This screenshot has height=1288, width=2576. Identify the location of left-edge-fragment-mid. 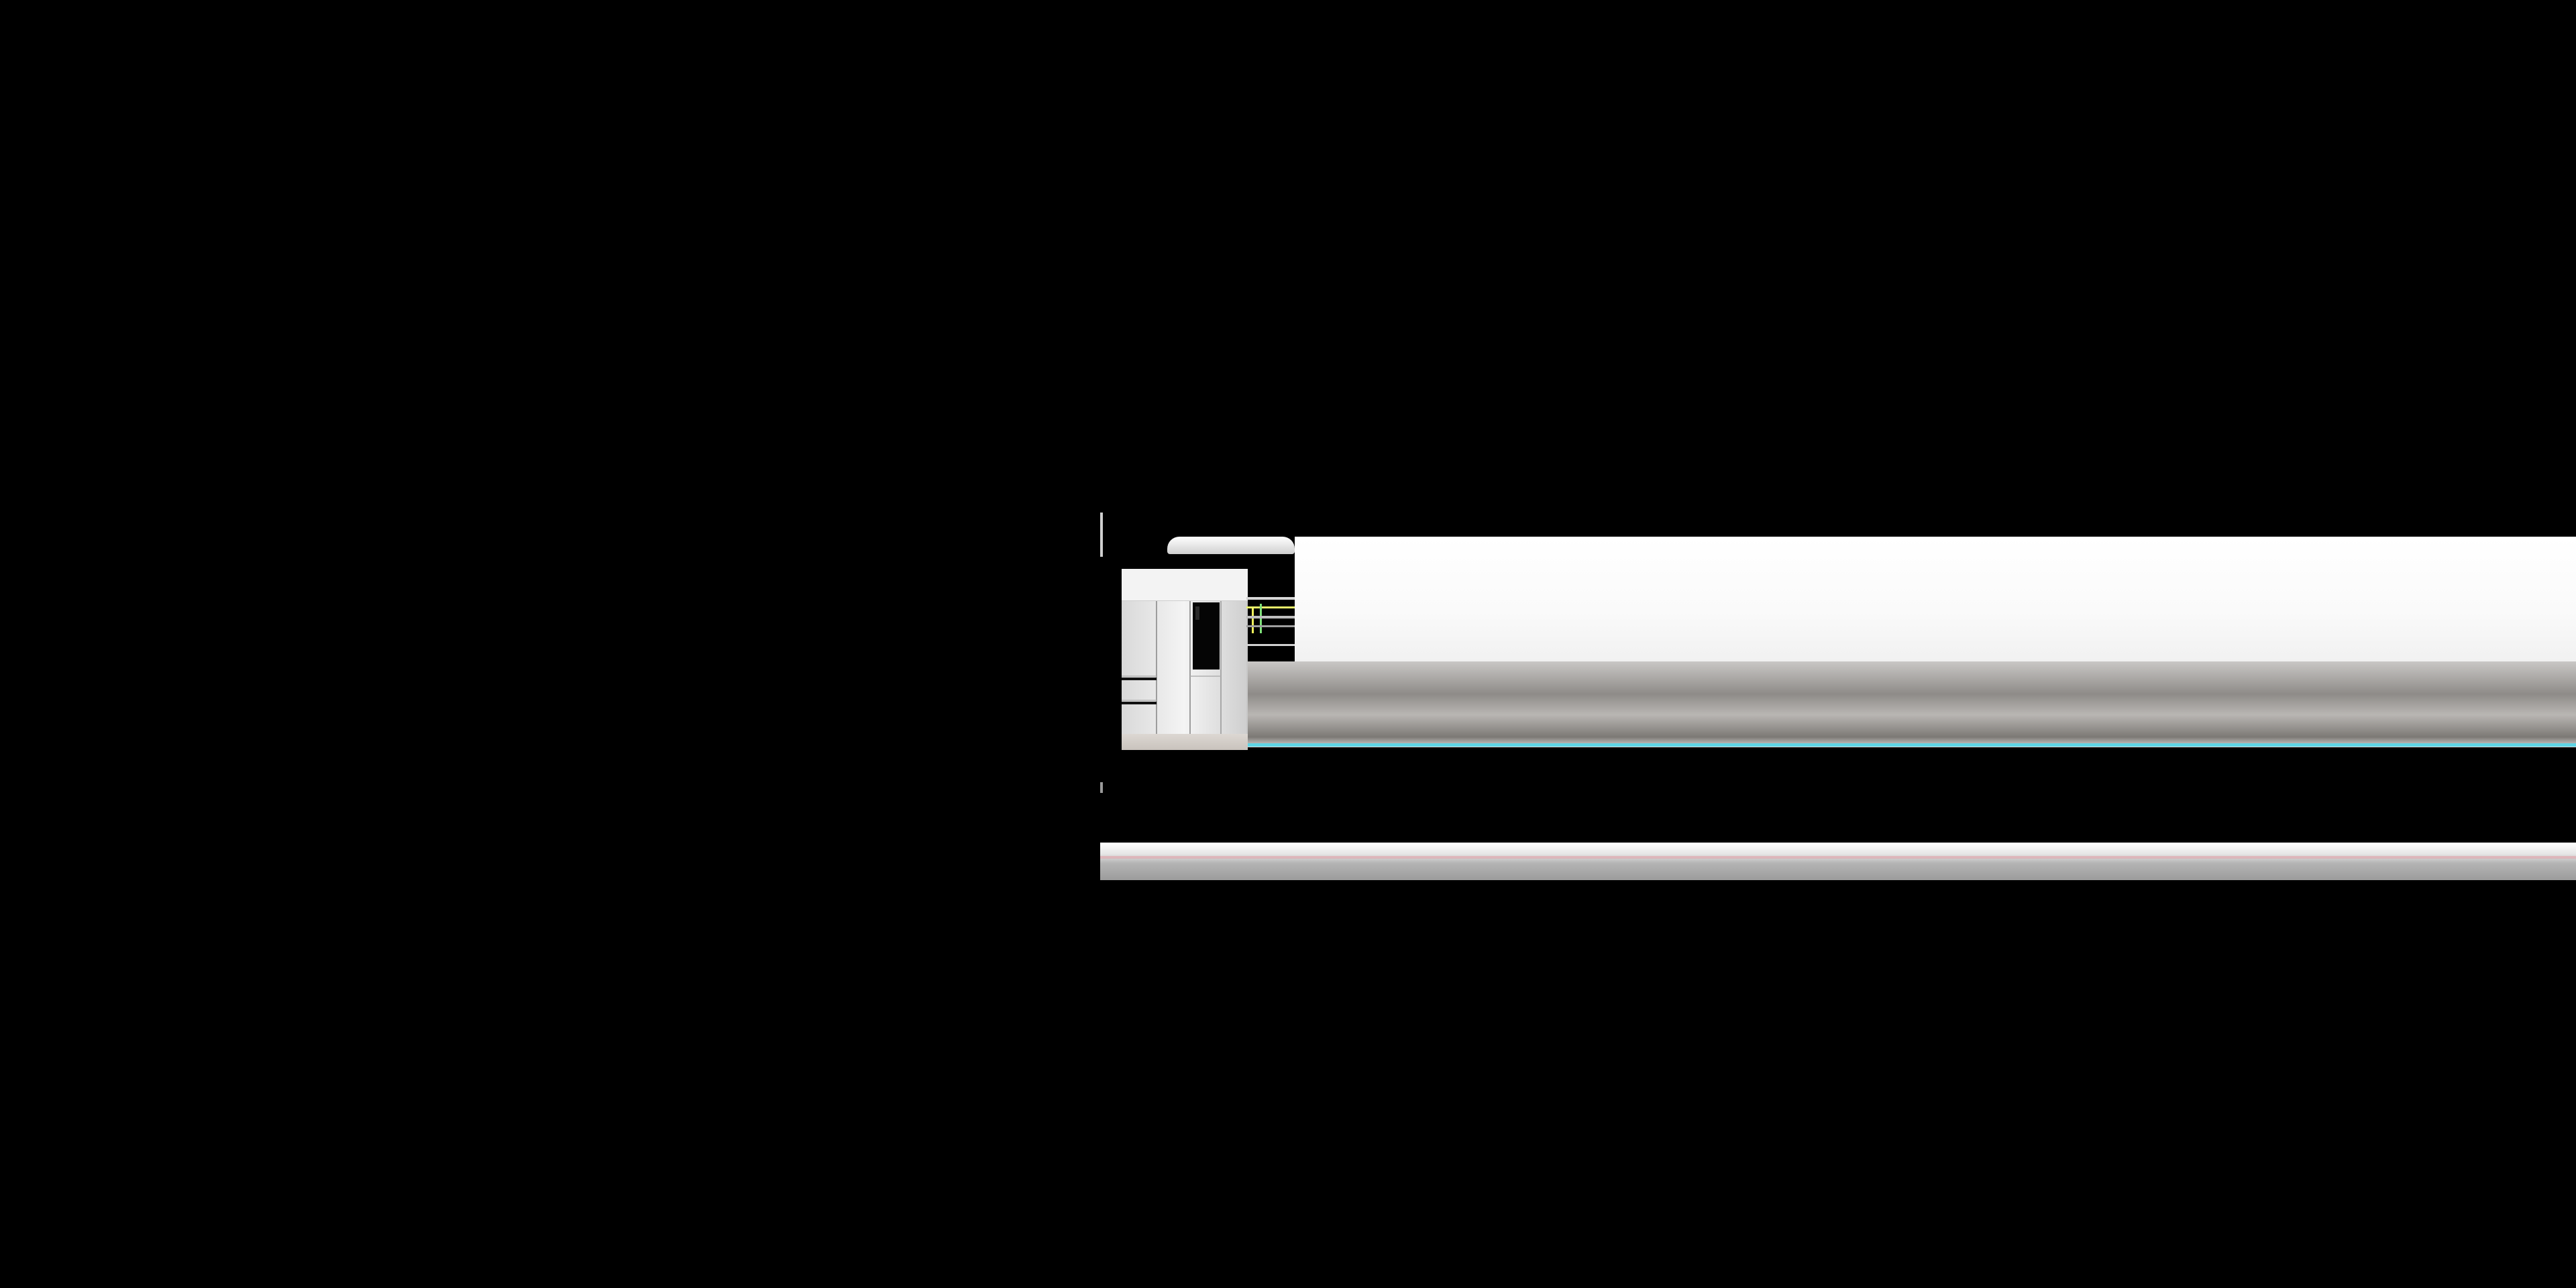
(1101, 787).